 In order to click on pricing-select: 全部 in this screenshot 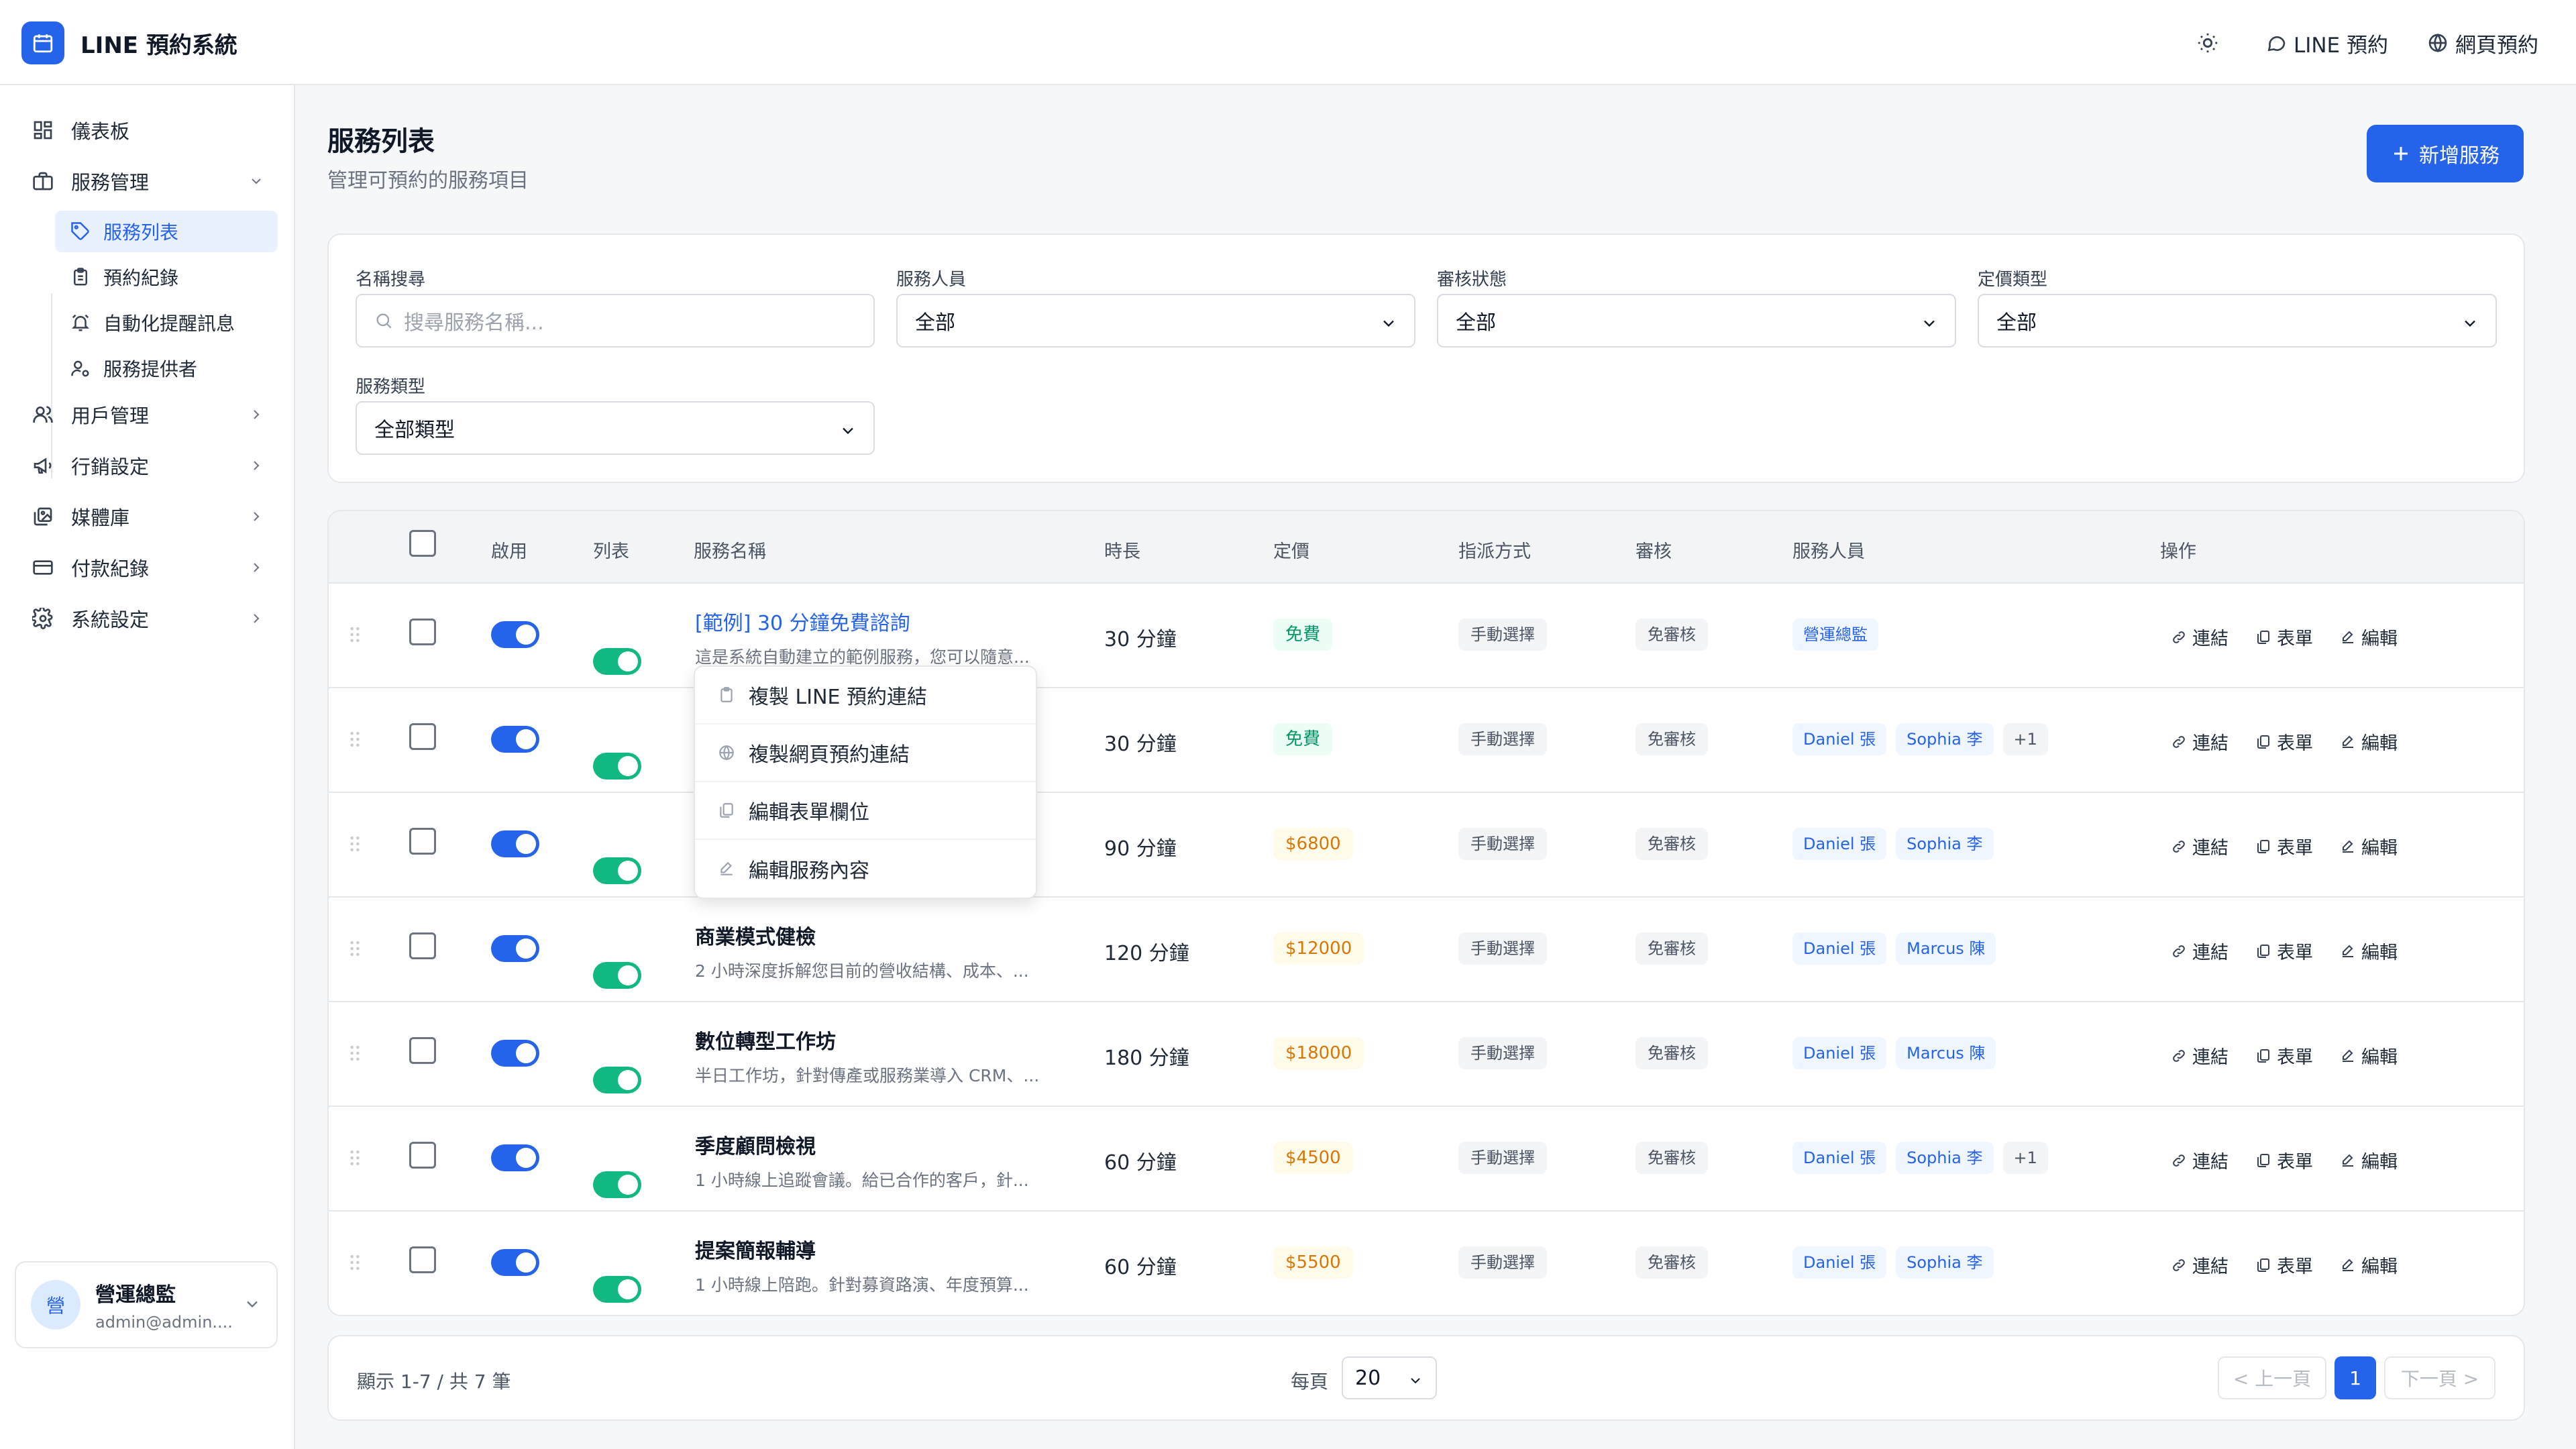, I will do `click(2237, 320)`.